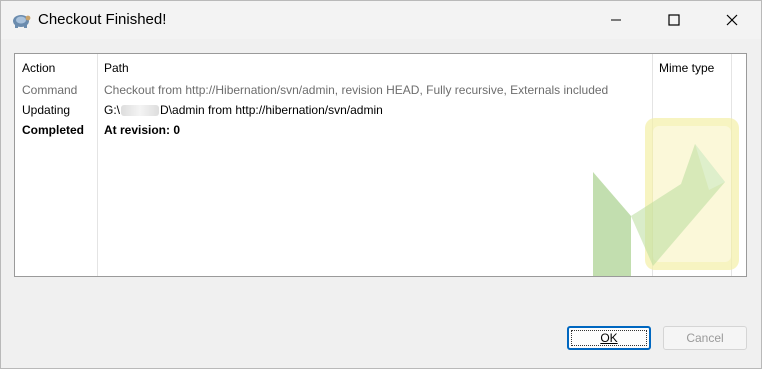 The image size is (762, 369). Describe the element at coordinates (38, 68) in the screenshot. I see `column-header-action: Action` at that location.